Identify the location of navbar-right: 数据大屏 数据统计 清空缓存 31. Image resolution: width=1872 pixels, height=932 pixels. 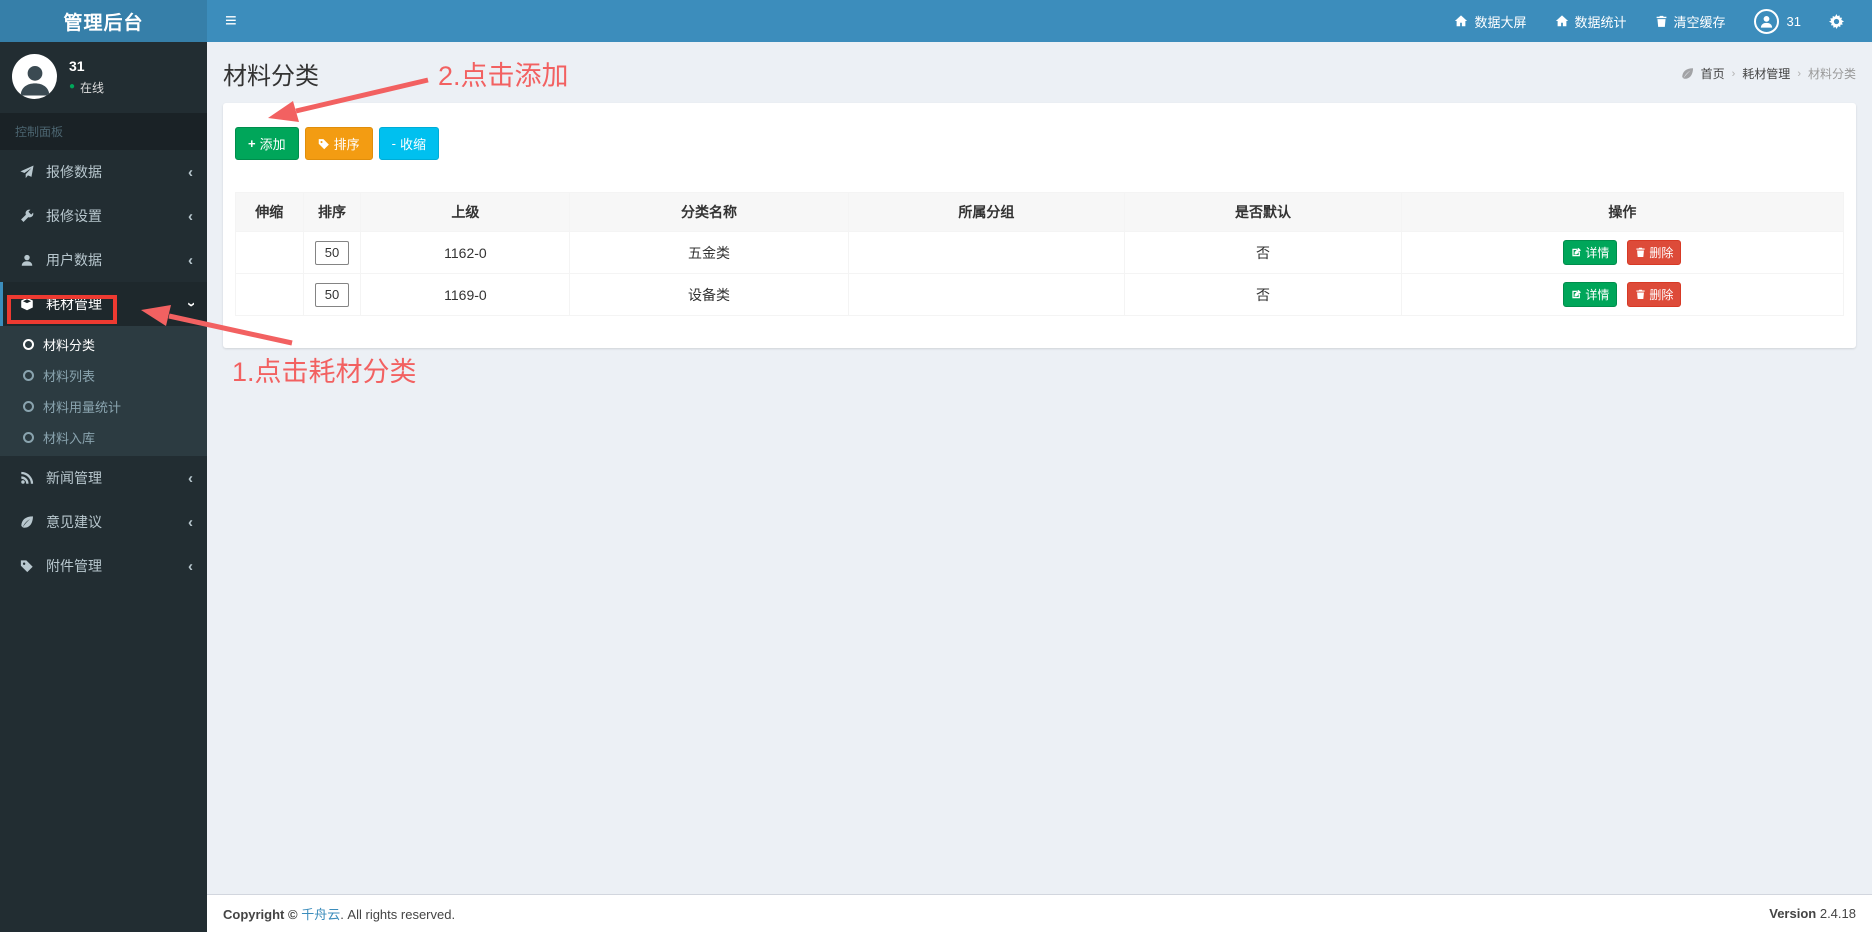
(1656, 21).